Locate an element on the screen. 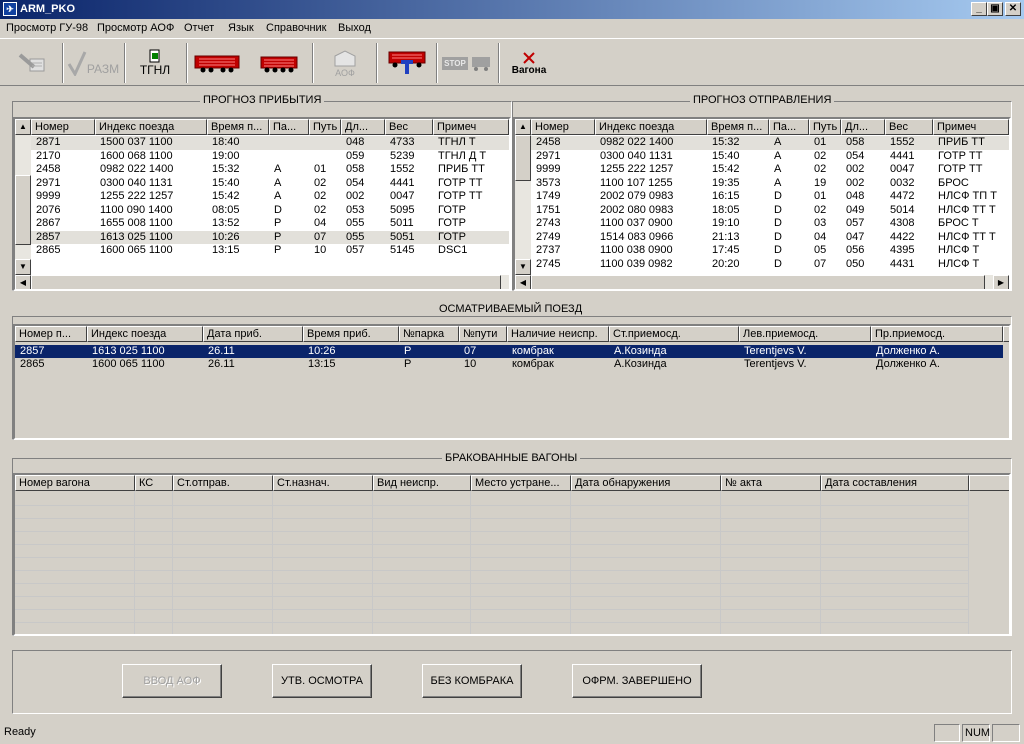 This screenshot has width=1024, height=744. toolbar-edit-button is located at coordinates (33, 63).